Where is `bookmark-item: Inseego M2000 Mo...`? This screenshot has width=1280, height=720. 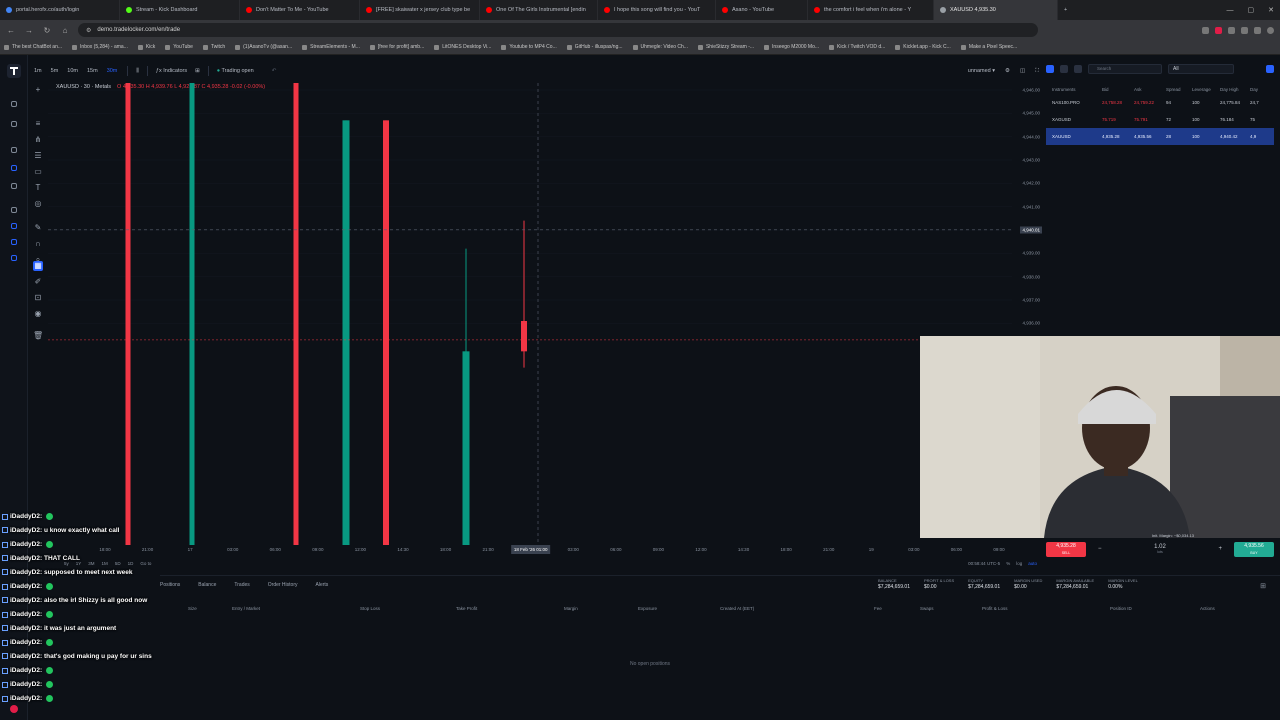 bookmark-item: Inseego M2000 Mo... is located at coordinates (791, 47).